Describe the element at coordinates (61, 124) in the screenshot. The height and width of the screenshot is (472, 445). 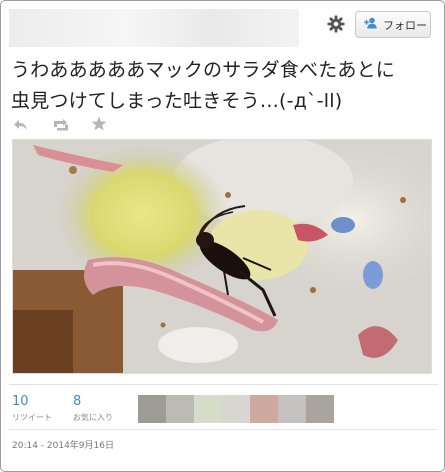
I see `retweet-icon` at that location.